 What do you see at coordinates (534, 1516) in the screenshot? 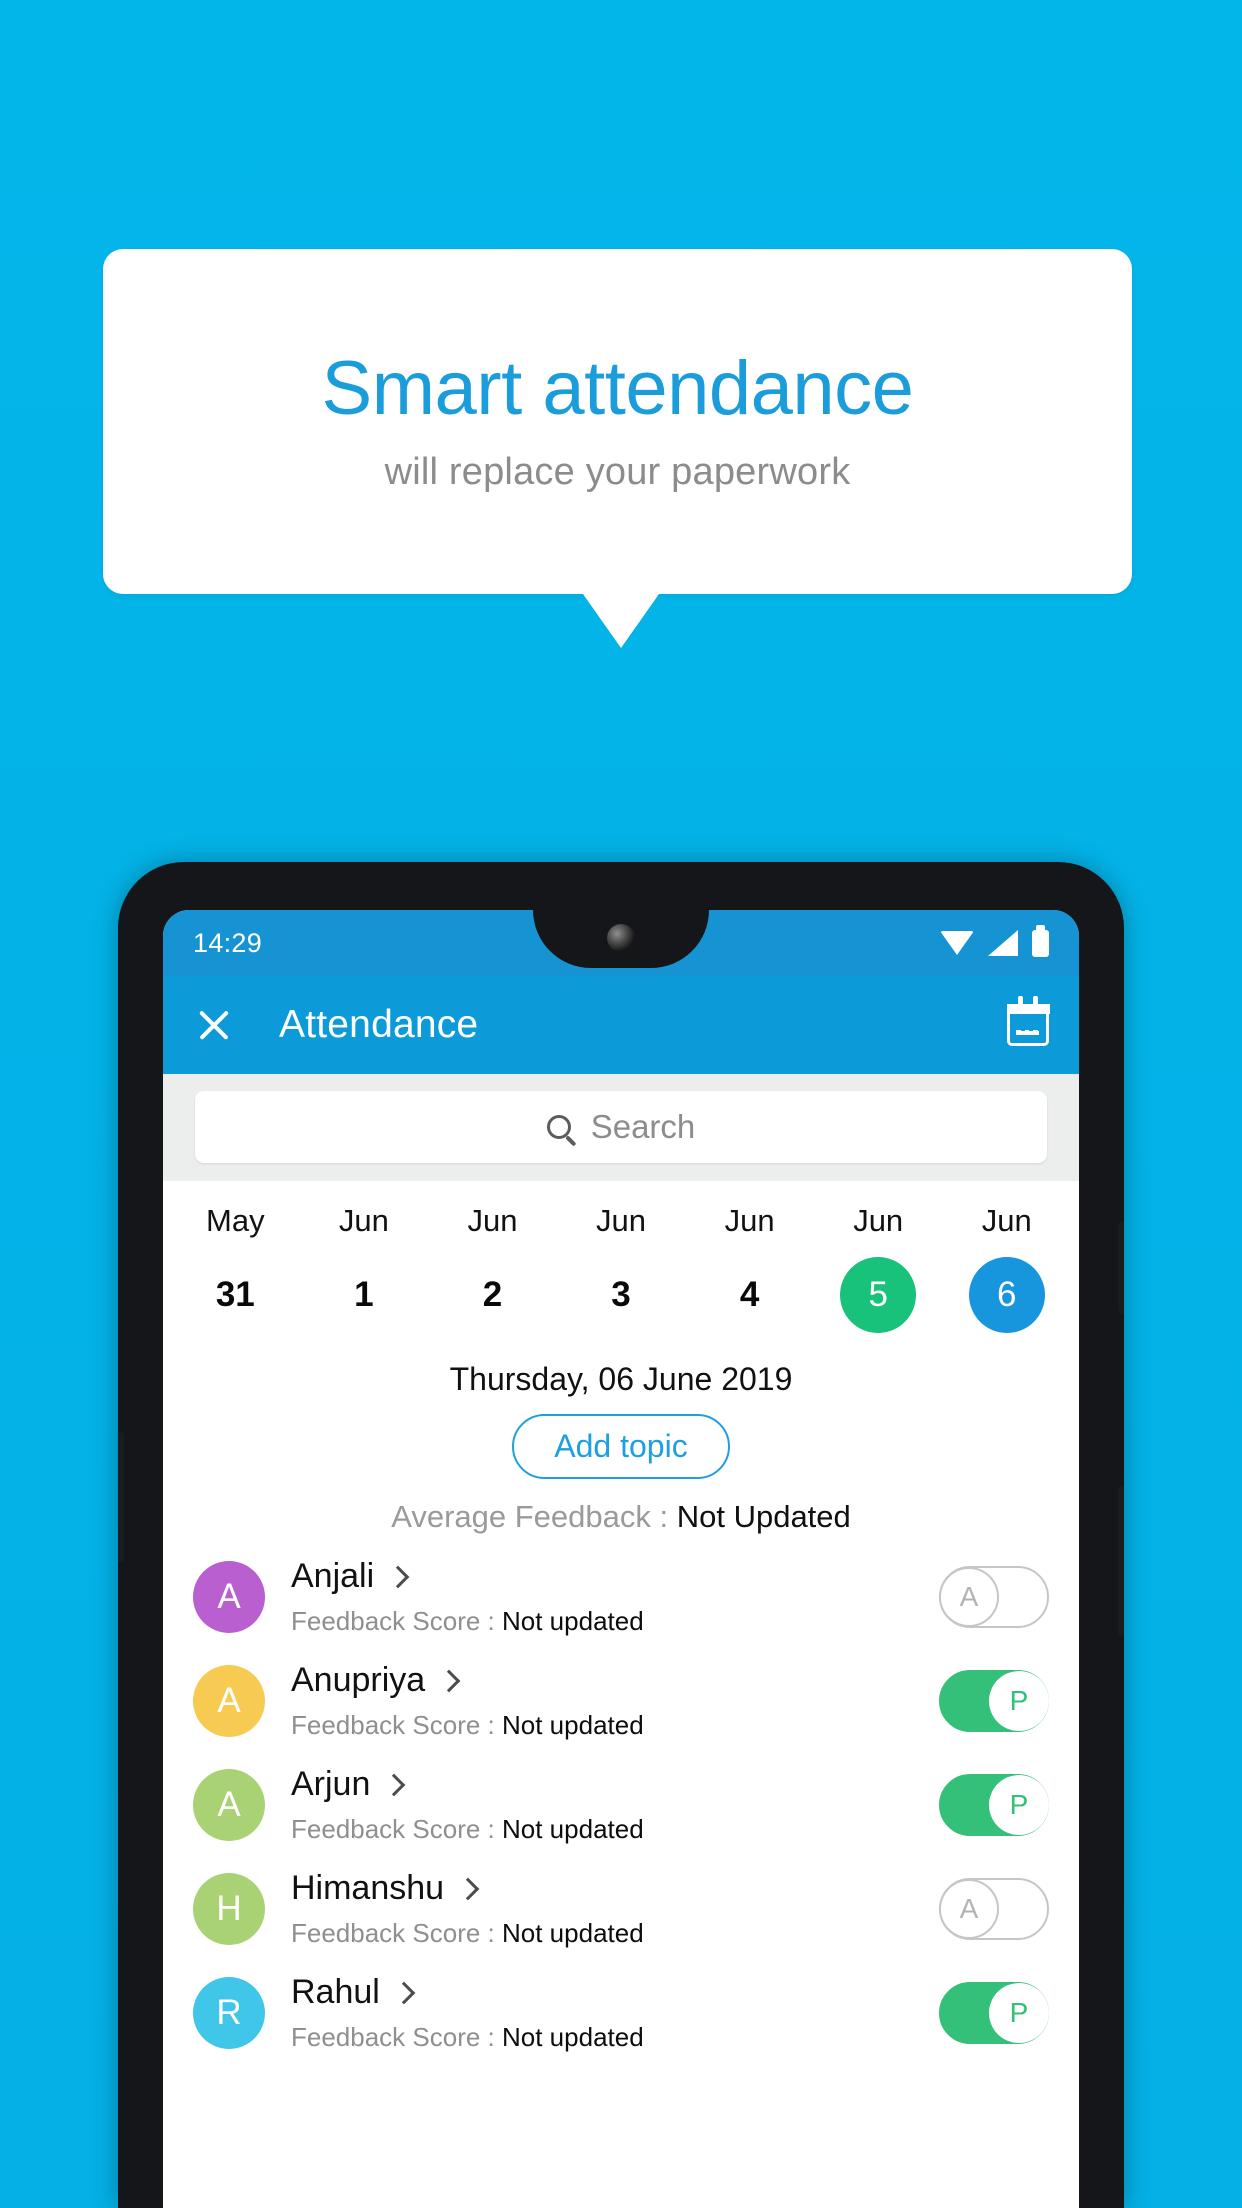
I see `average-feedback-label: Average Feedback :` at bounding box center [534, 1516].